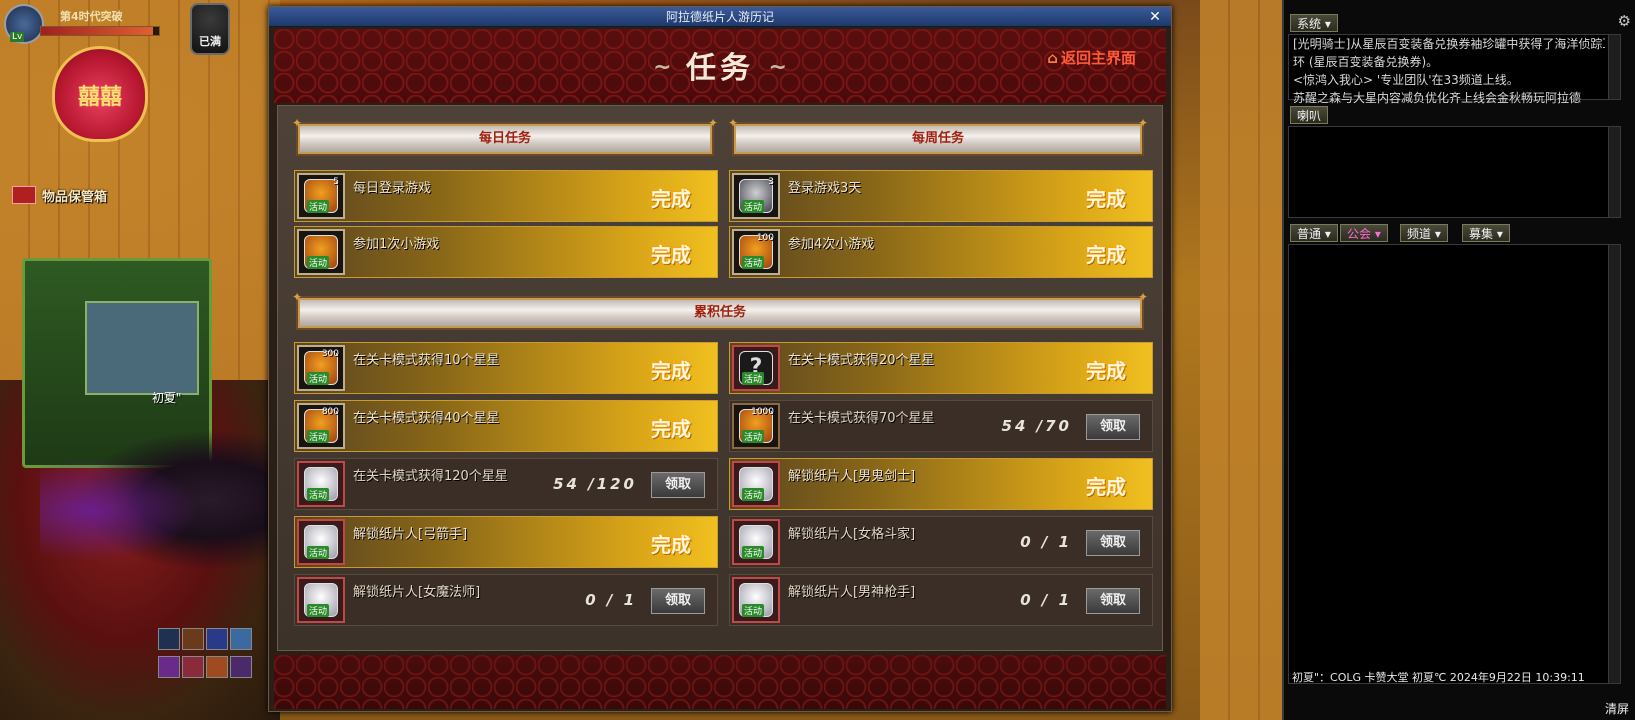  Describe the element at coordinates (1309, 115) in the screenshot. I see `tab-horn: 喇叭` at that location.